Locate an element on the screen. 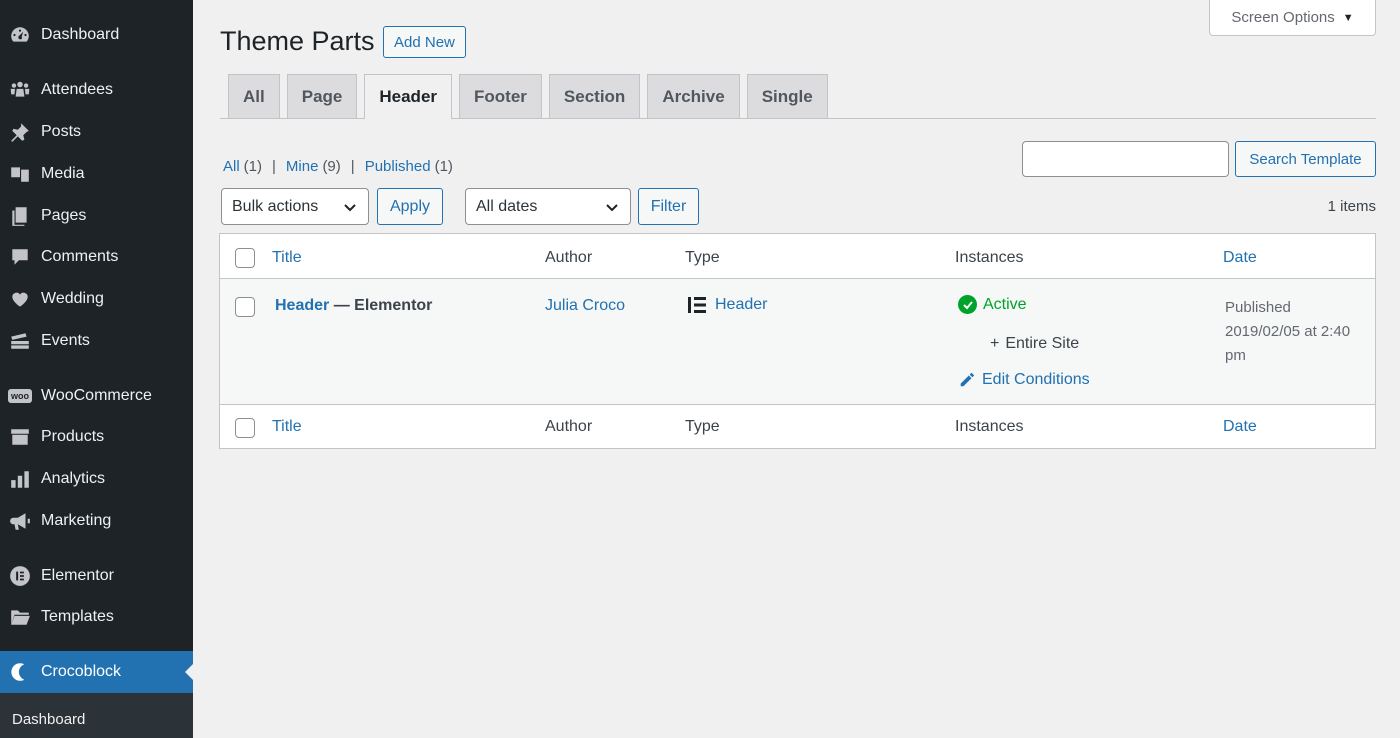 This screenshot has width=1400, height=738. sidebar-item-label: Comments is located at coordinates (80, 256).